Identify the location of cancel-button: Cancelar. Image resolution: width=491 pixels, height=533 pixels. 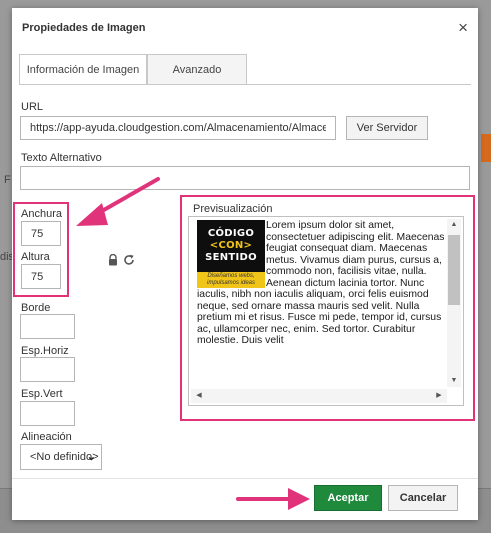
(423, 498).